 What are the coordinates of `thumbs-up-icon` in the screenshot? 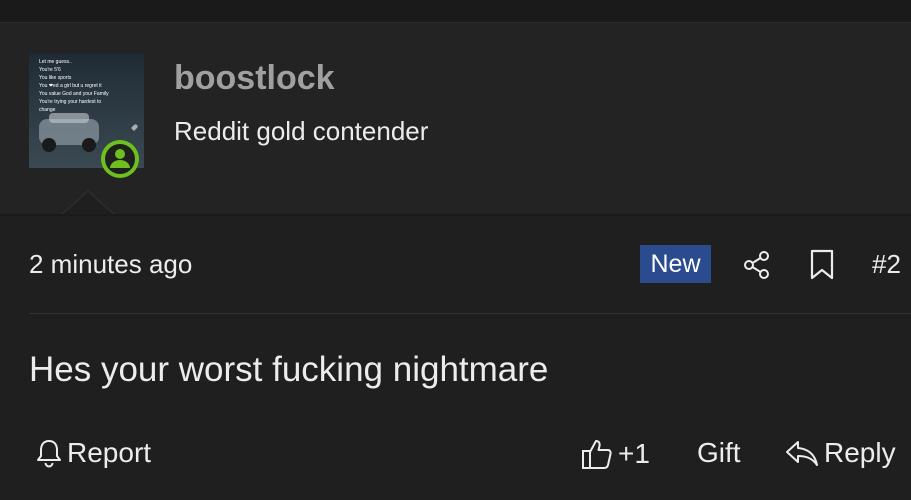 It's located at (597, 454).